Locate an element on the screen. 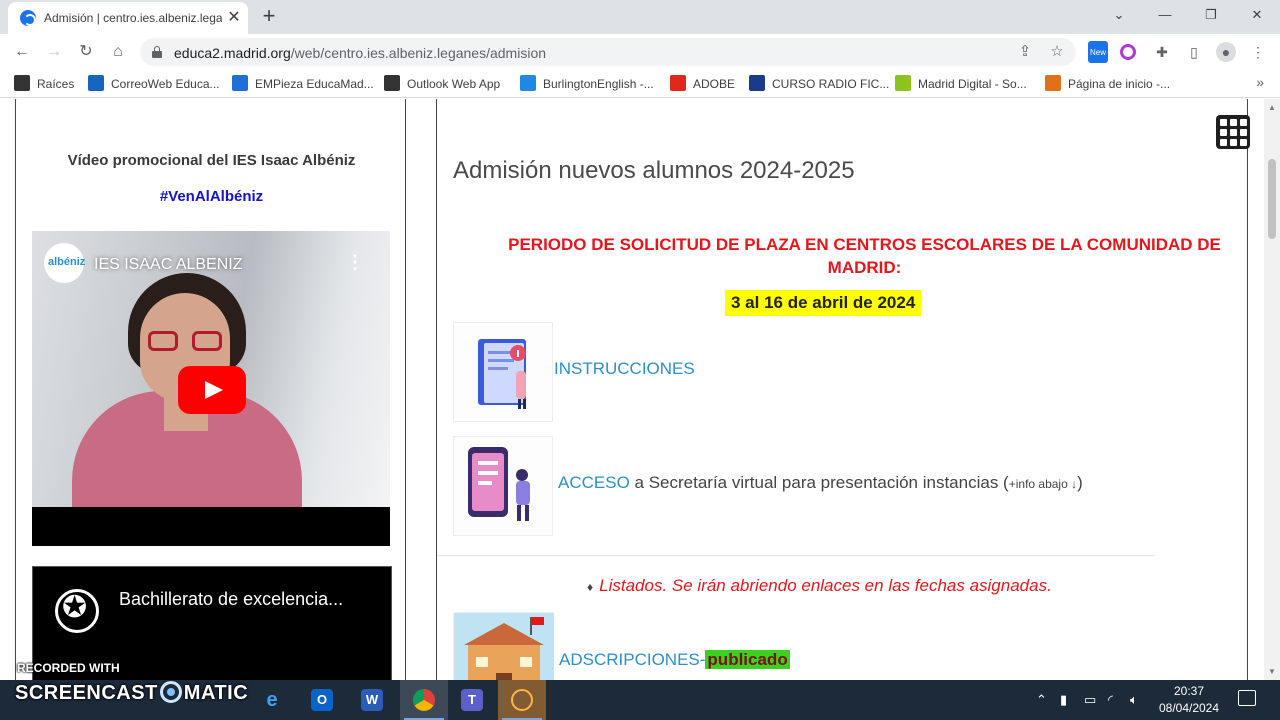 The image size is (1280, 720). taskbar-edge: e is located at coordinates (272, 700).